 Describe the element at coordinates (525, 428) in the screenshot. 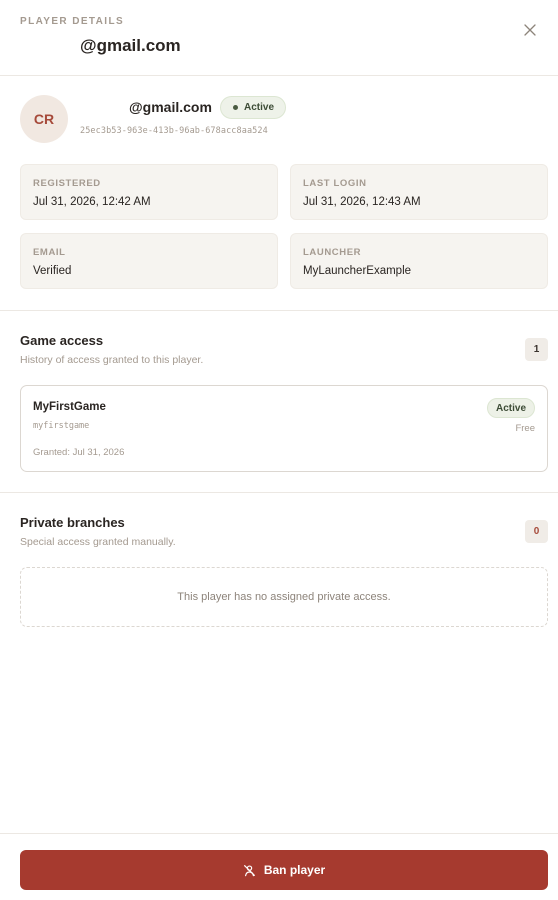

I see `game-price: Free` at that location.